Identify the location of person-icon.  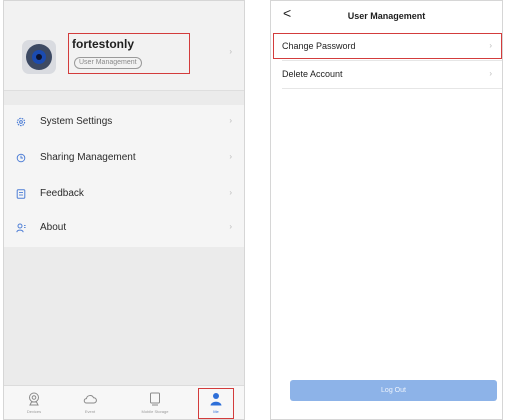
(21, 228).